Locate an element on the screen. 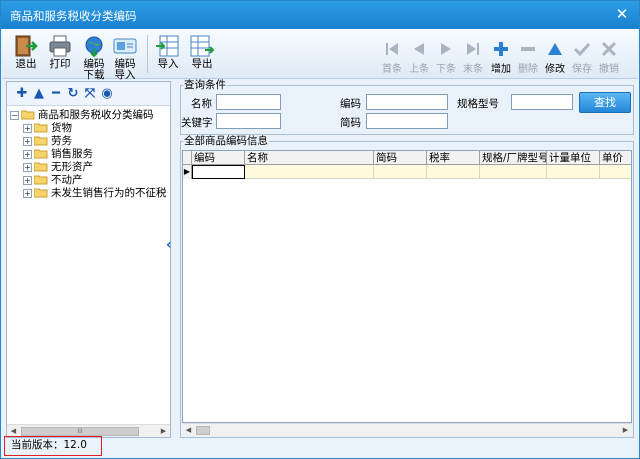  tree-node-sales-services: + 销售服务 is located at coordinates (89, 154).